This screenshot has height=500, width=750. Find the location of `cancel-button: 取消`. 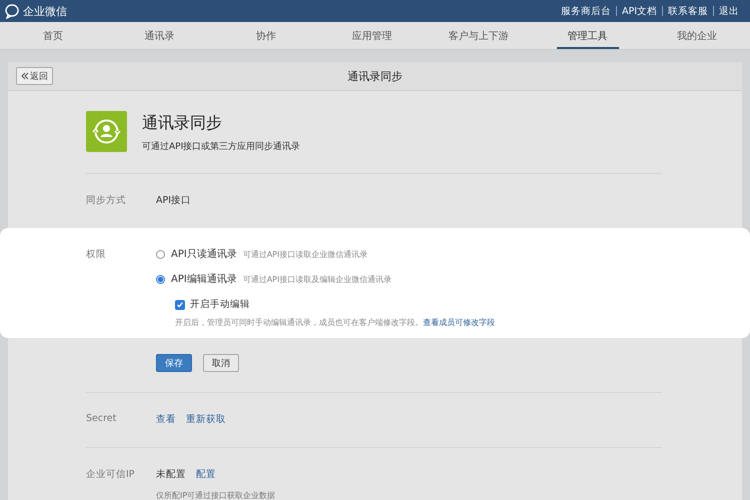

cancel-button: 取消 is located at coordinates (221, 363).